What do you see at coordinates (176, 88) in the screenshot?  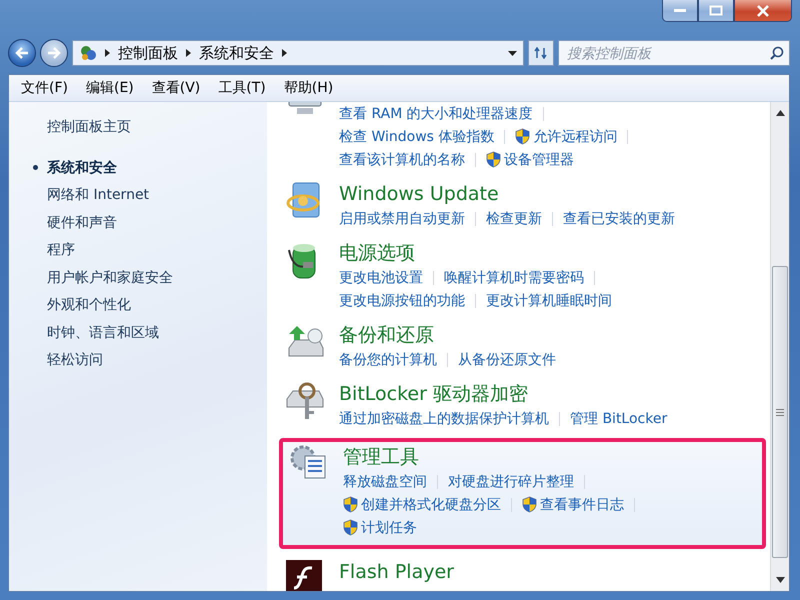 I see `menu-item: 查看(V)` at bounding box center [176, 88].